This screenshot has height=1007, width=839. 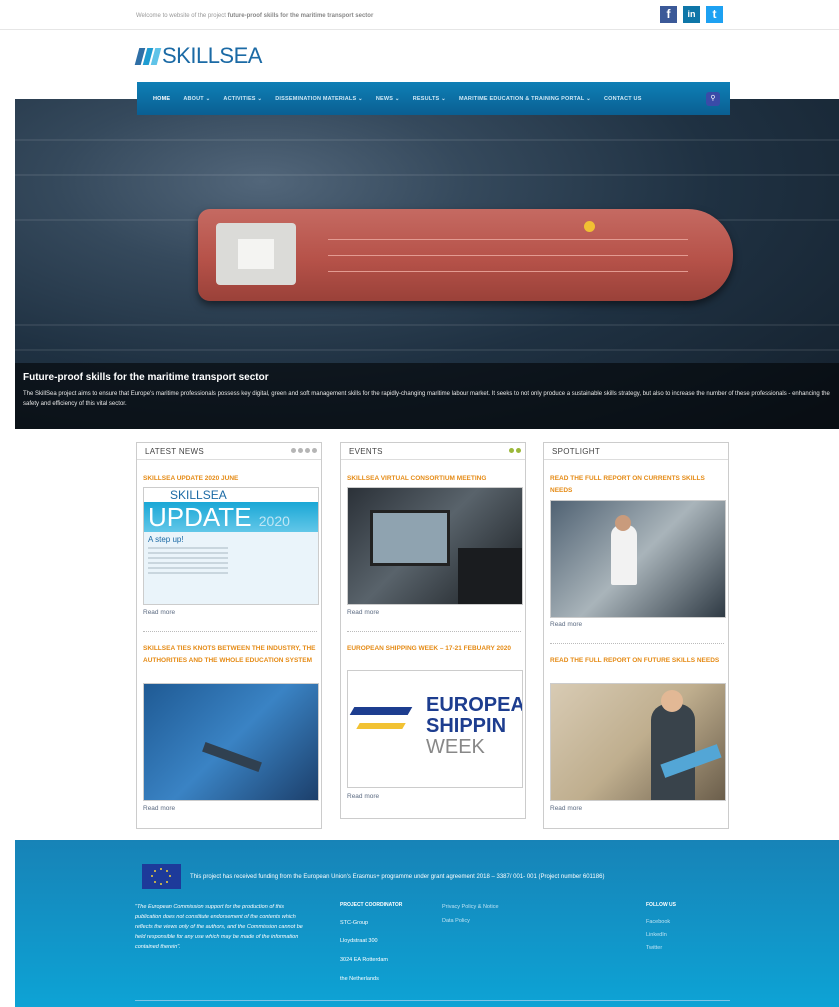 I want to click on nav-dissemination: DISSEMINATION MATERIALS ⌄, so click(x=319, y=99).